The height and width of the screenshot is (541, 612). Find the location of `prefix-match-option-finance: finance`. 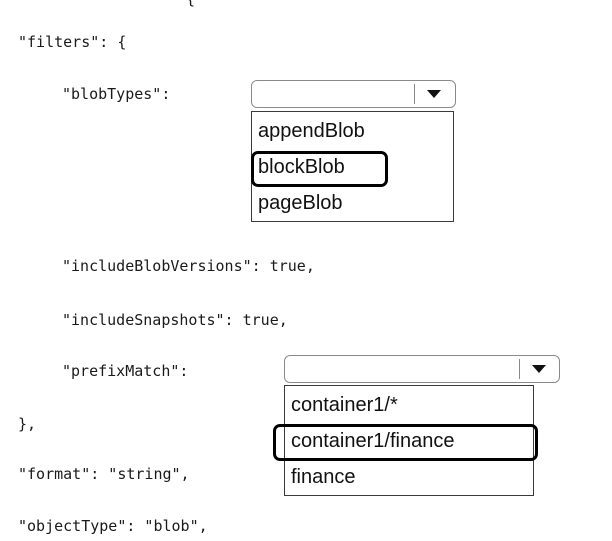

prefix-match-option-finance: finance is located at coordinates (323, 477).